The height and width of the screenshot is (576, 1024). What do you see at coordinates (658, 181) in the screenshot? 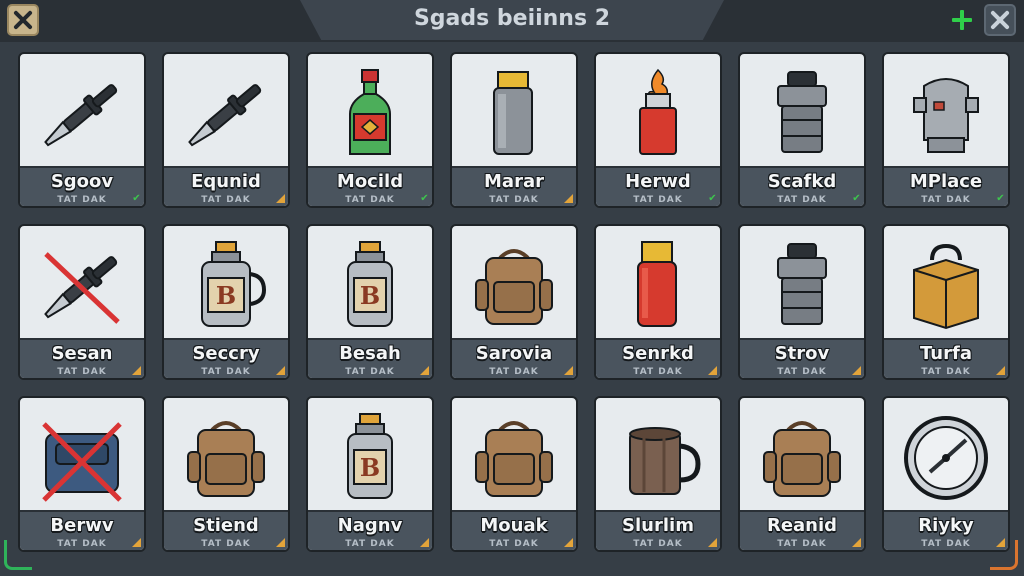
I see `item-name: Herwd` at bounding box center [658, 181].